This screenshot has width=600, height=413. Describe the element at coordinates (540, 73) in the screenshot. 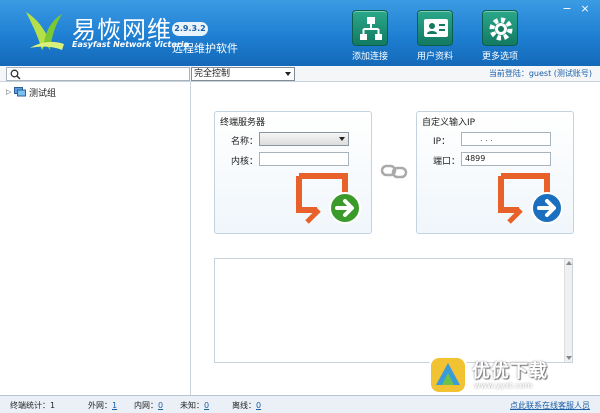

I see `login-info: 当前登陆：guest (测试账号)` at that location.